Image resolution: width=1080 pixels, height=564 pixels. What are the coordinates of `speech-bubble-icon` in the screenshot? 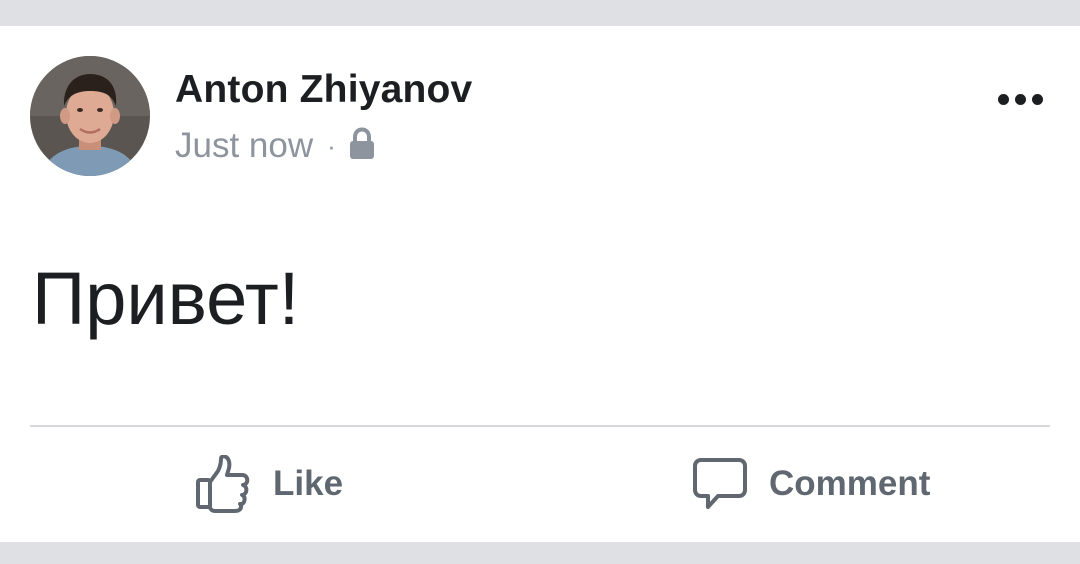 It's located at (720, 484).